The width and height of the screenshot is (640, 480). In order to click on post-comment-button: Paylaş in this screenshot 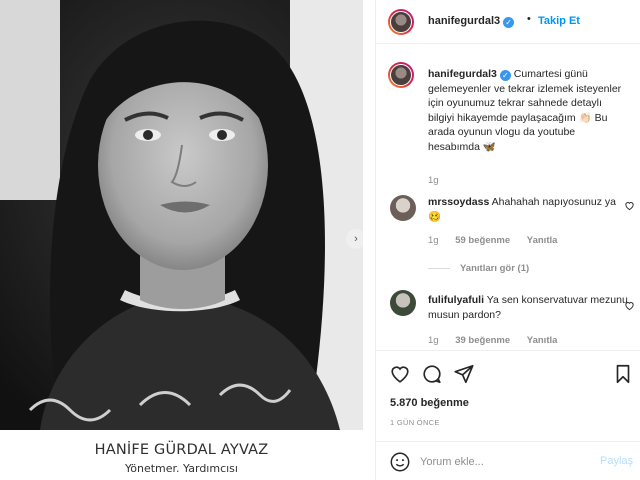, I will do `click(616, 461)`.